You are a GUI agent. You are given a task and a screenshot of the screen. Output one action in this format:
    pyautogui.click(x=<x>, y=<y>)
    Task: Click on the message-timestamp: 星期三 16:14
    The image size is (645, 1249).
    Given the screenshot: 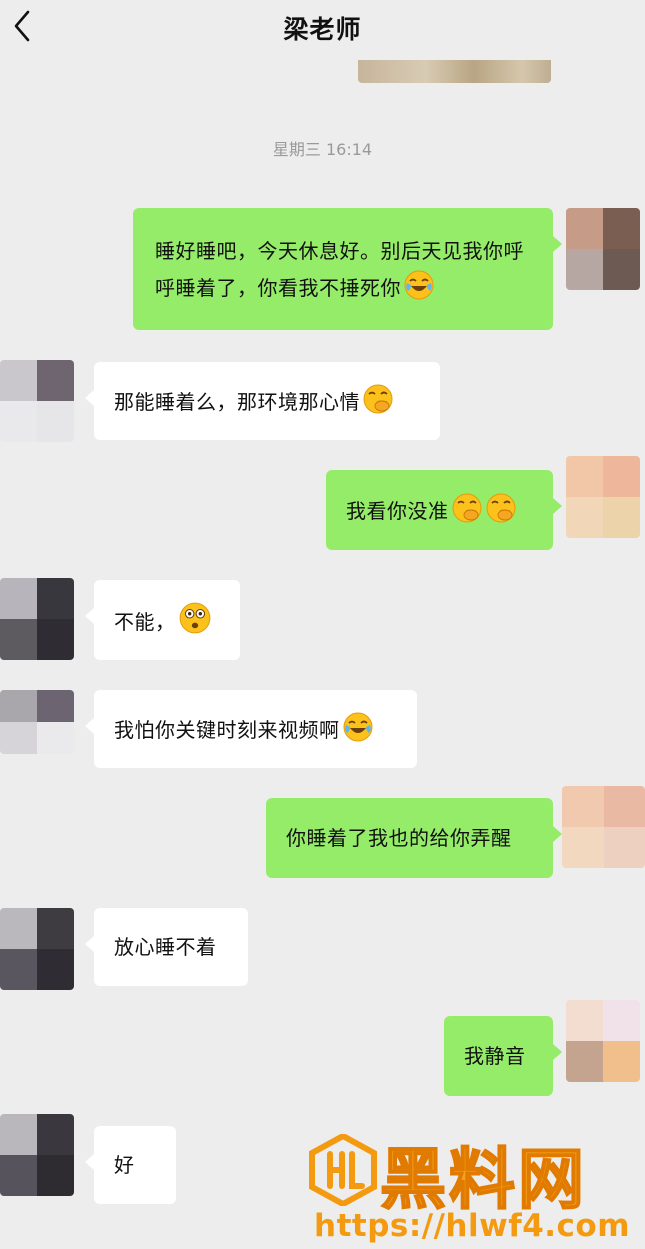 What is the action you would take?
    pyautogui.click(x=322, y=149)
    